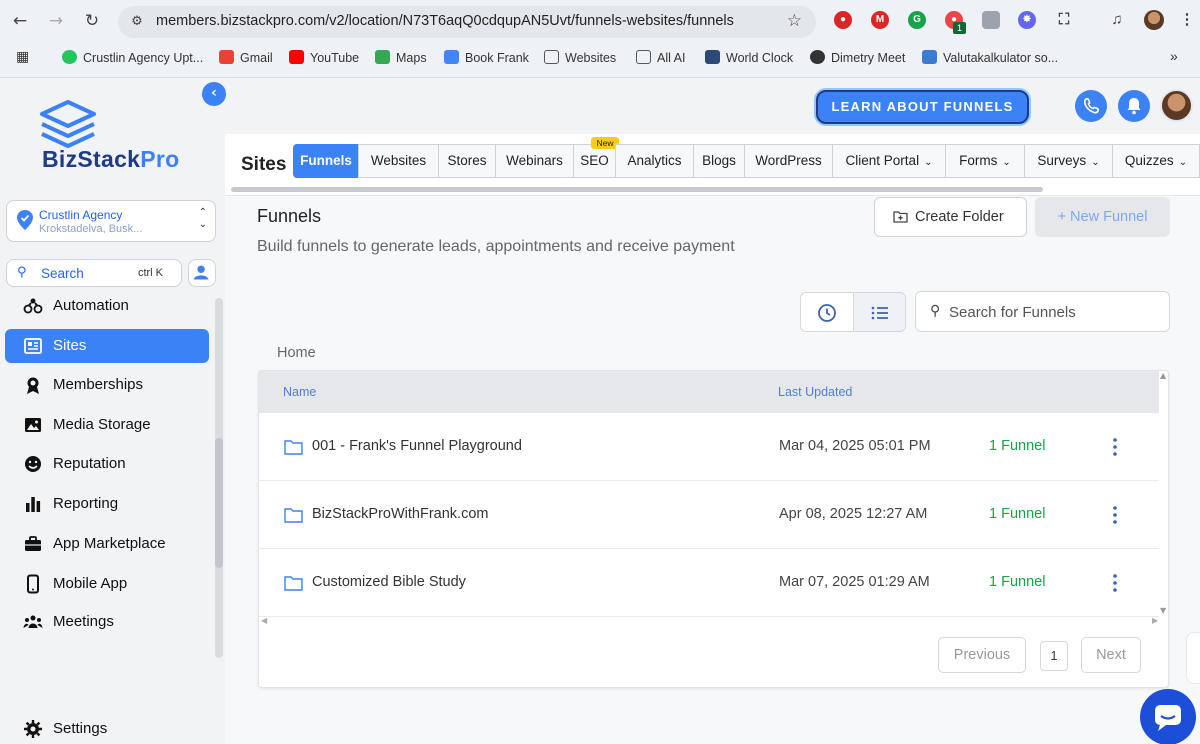  Describe the element at coordinates (880, 20) in the screenshot. I see `extension-mail-icon: M` at that location.